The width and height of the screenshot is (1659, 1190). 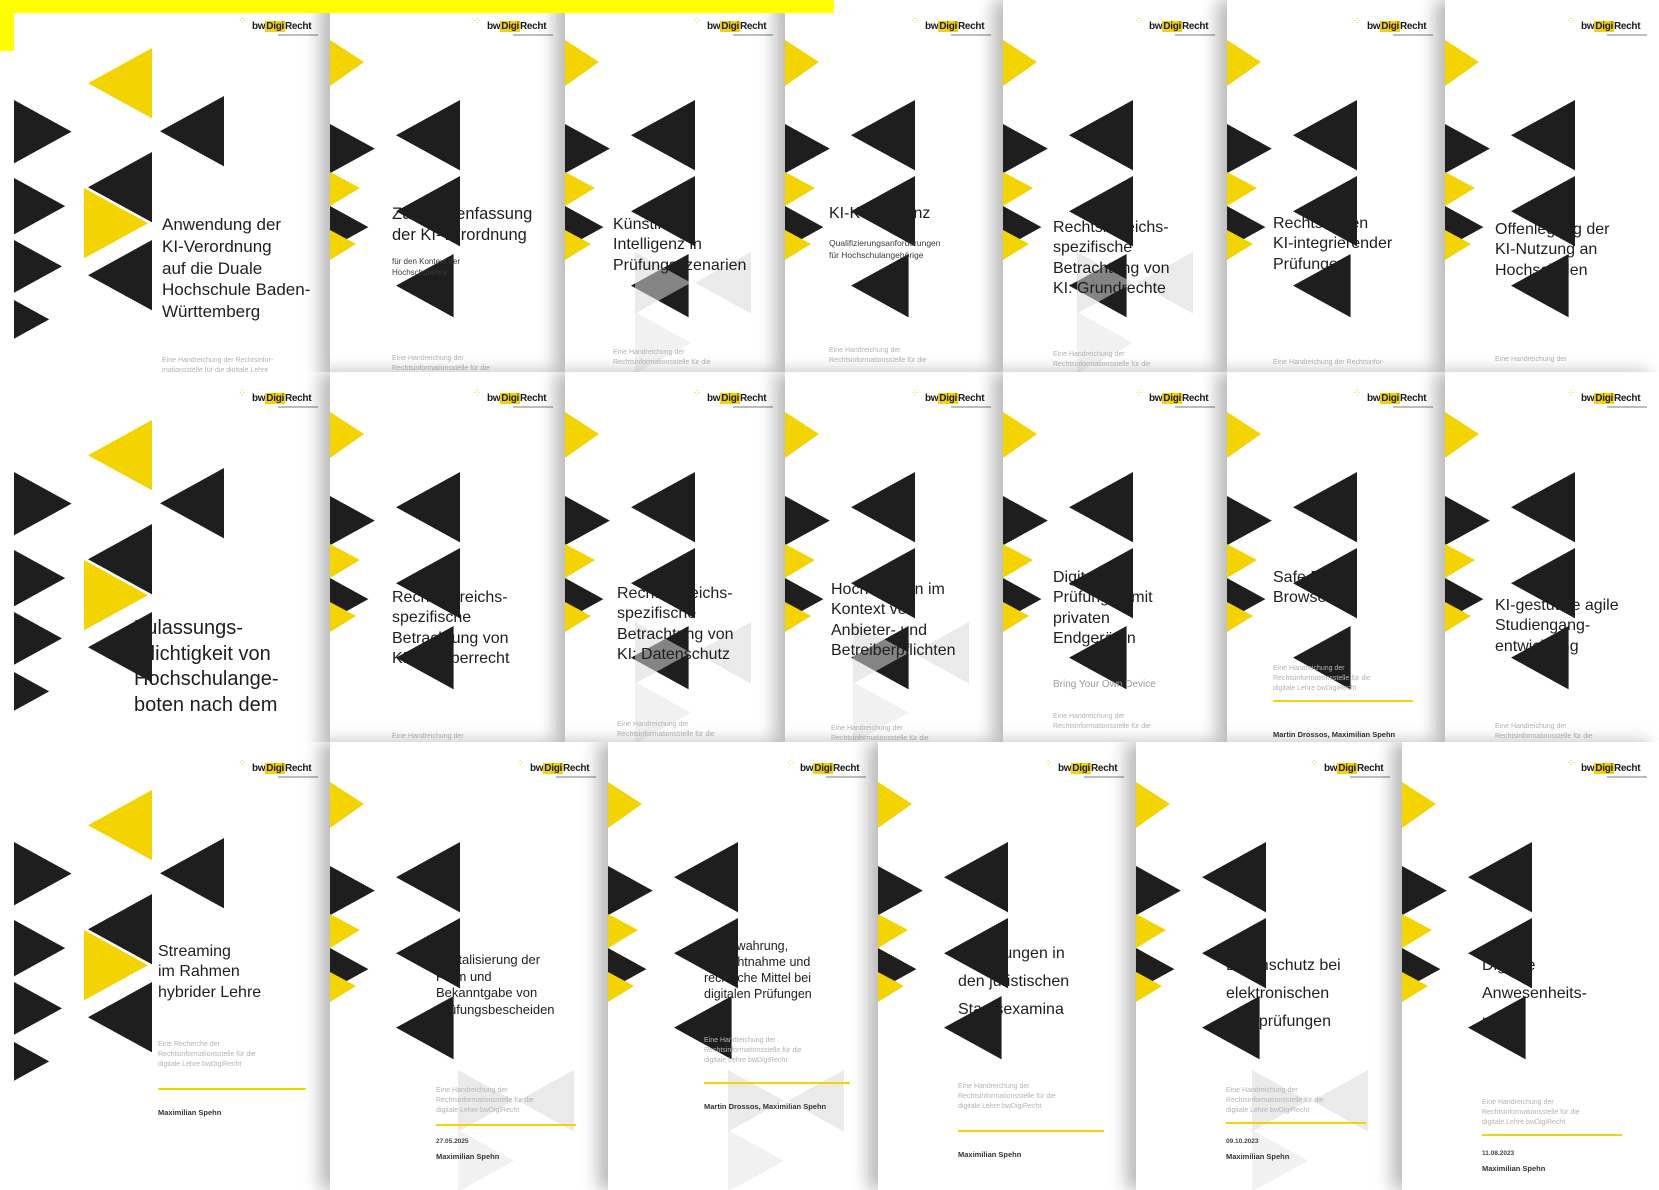 What do you see at coordinates (1312, 588) in the screenshot?
I see `cover-title: Safe Exam Browser` at bounding box center [1312, 588].